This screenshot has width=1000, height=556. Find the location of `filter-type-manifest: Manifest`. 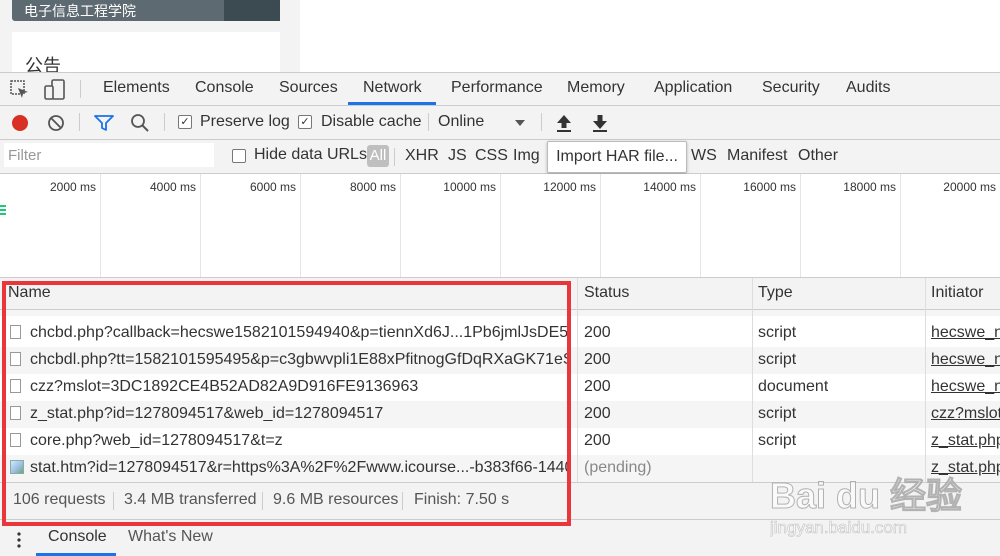

filter-type-manifest: Manifest is located at coordinates (757, 156).